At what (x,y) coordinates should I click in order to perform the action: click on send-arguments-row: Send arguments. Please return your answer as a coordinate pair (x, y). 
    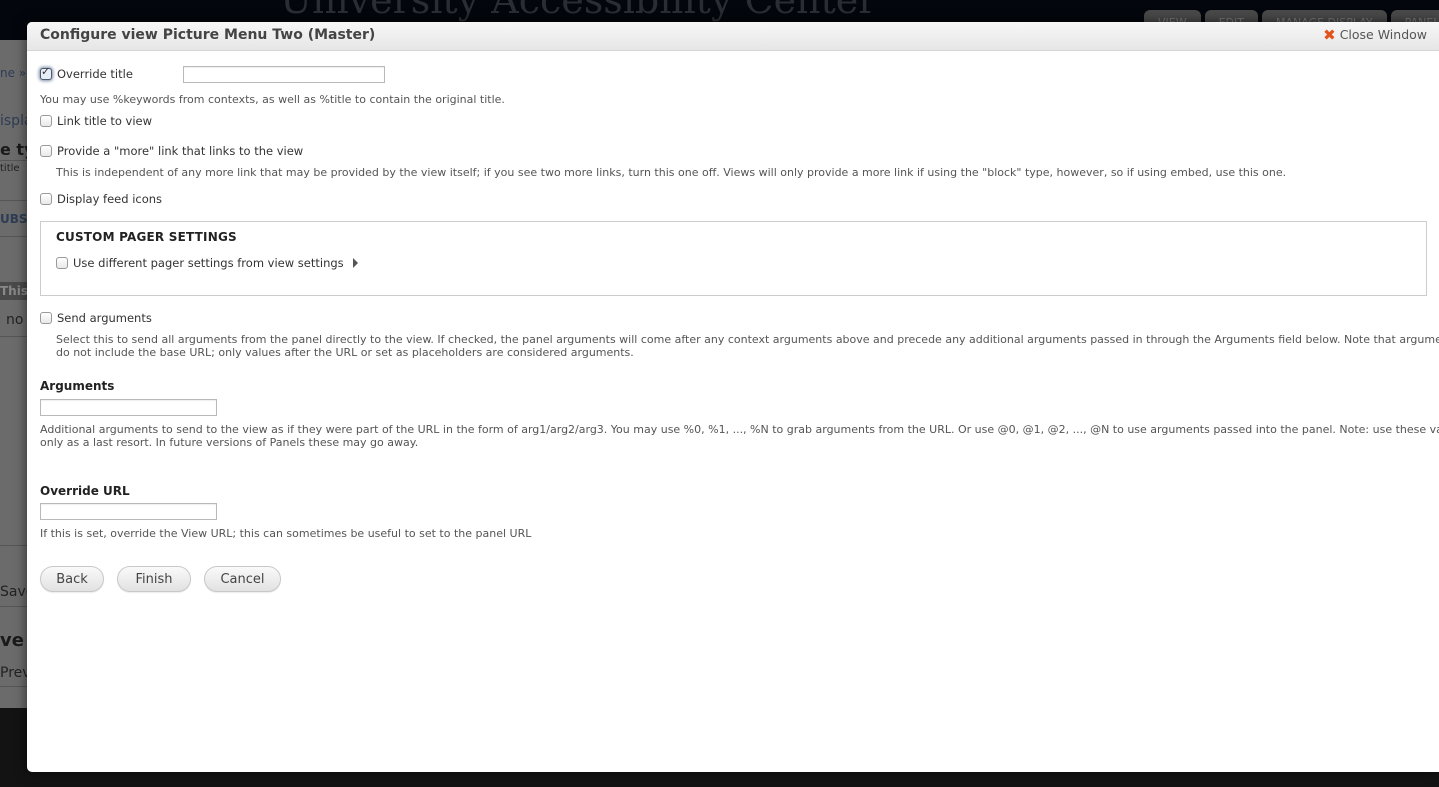
    Looking at the image, I should click on (96, 318).